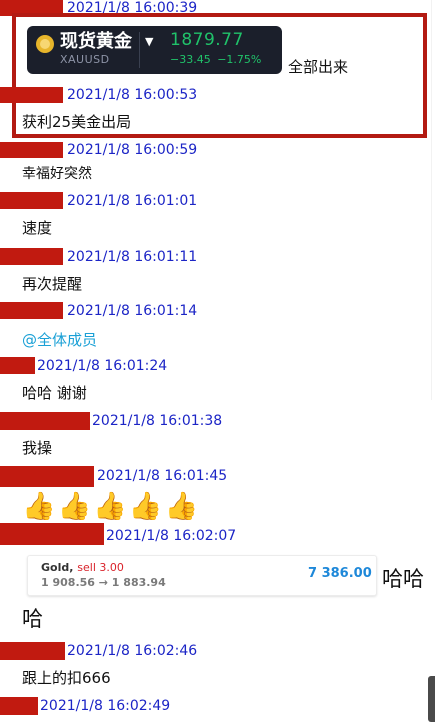  I want to click on message-text: 哈哈, so click(403, 579).